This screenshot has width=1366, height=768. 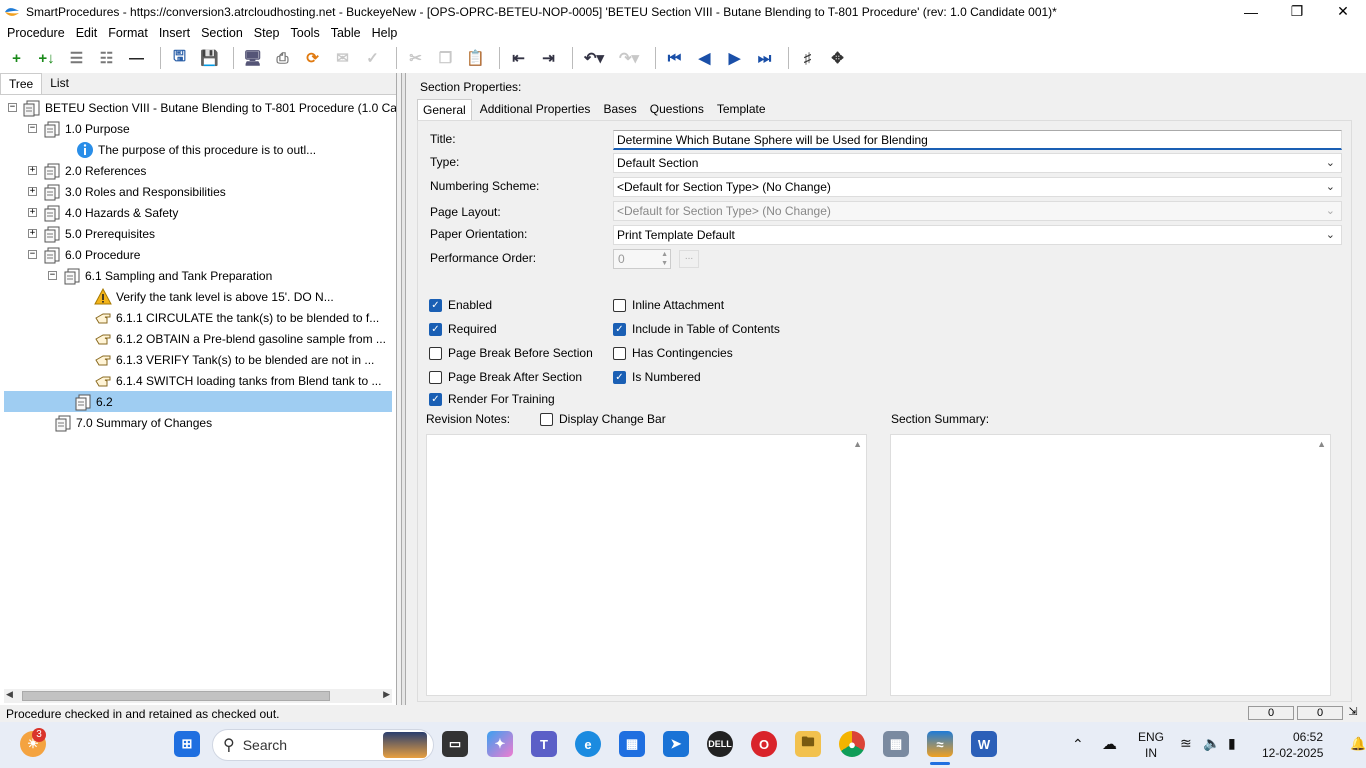 What do you see at coordinates (133, 422) in the screenshot?
I see `tree-node: 7.0 Summary of Changes` at bounding box center [133, 422].